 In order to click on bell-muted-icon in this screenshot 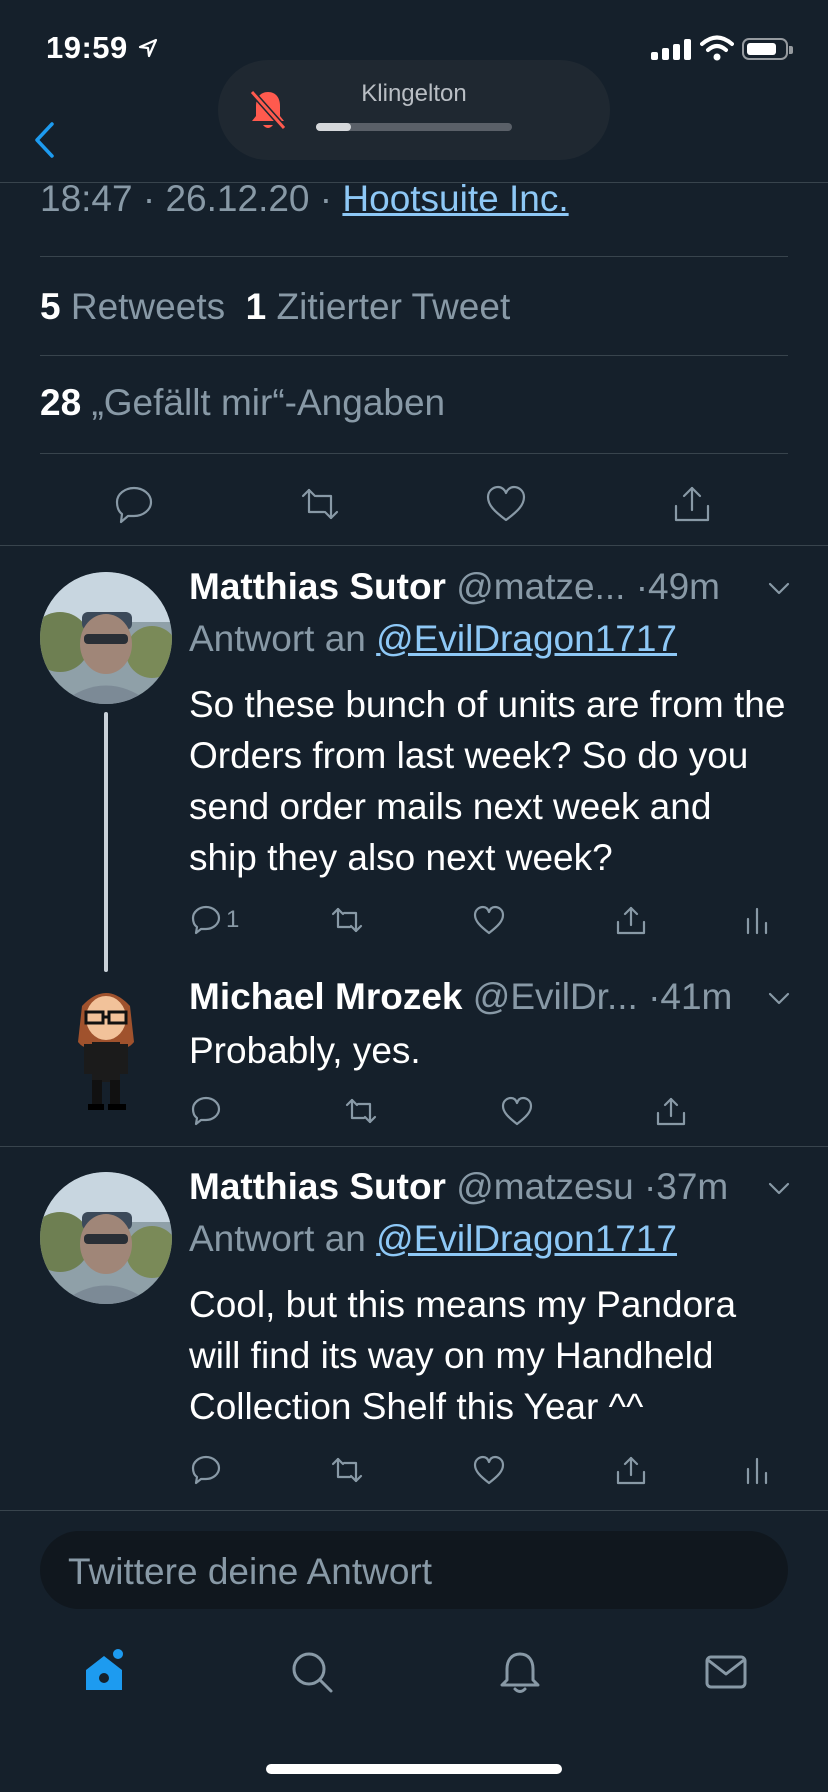, I will do `click(268, 110)`.